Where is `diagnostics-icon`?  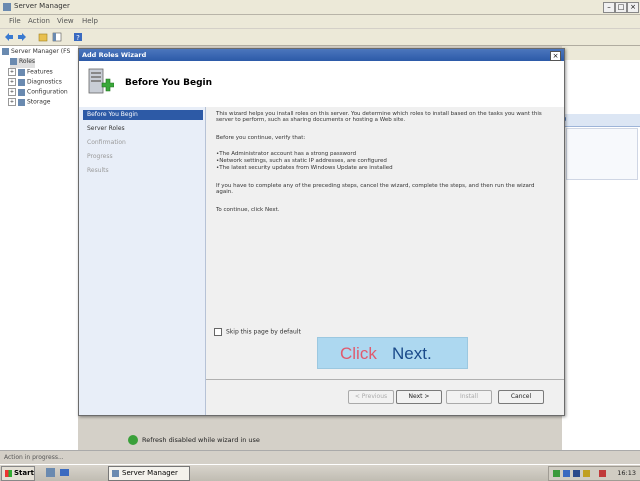 diagnostics-icon is located at coordinates (21, 82).